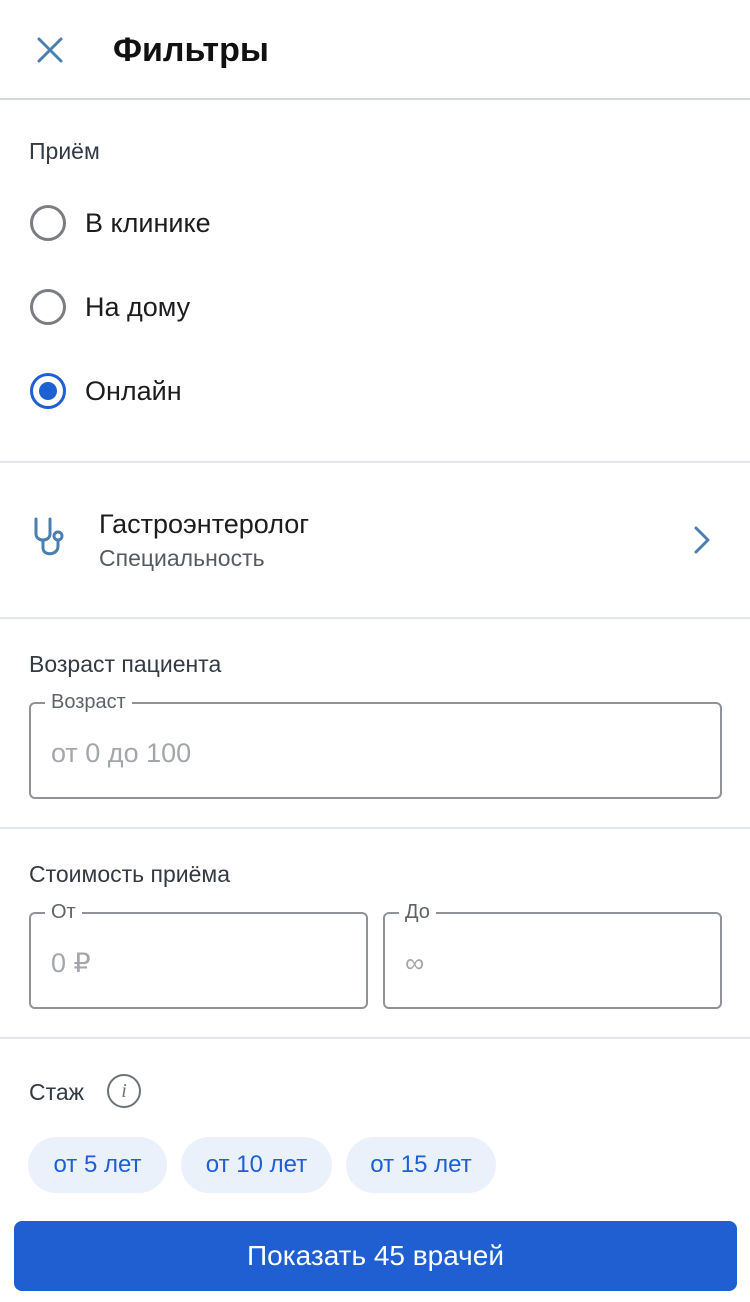 Image resolution: width=750 pixels, height=1302 pixels. What do you see at coordinates (97, 1165) in the screenshot?
I see `chip-5-years: от 5 лет` at bounding box center [97, 1165].